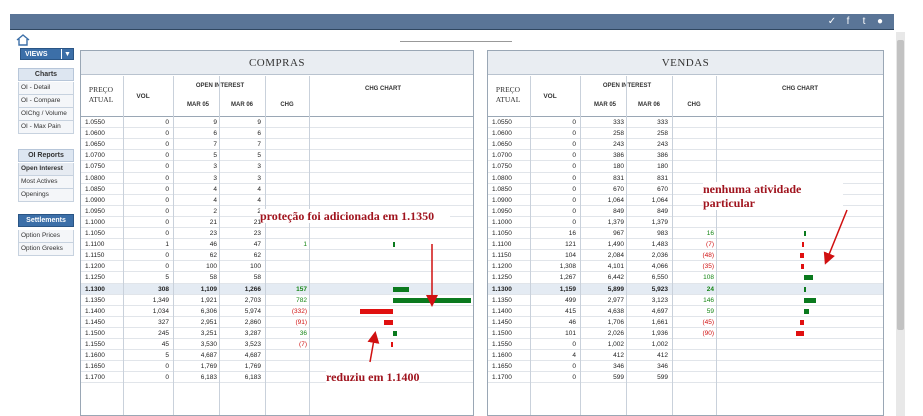 This screenshot has height=416, width=923. I want to click on sidebar-item-oi-compare: OI - Compare, so click(46, 101).